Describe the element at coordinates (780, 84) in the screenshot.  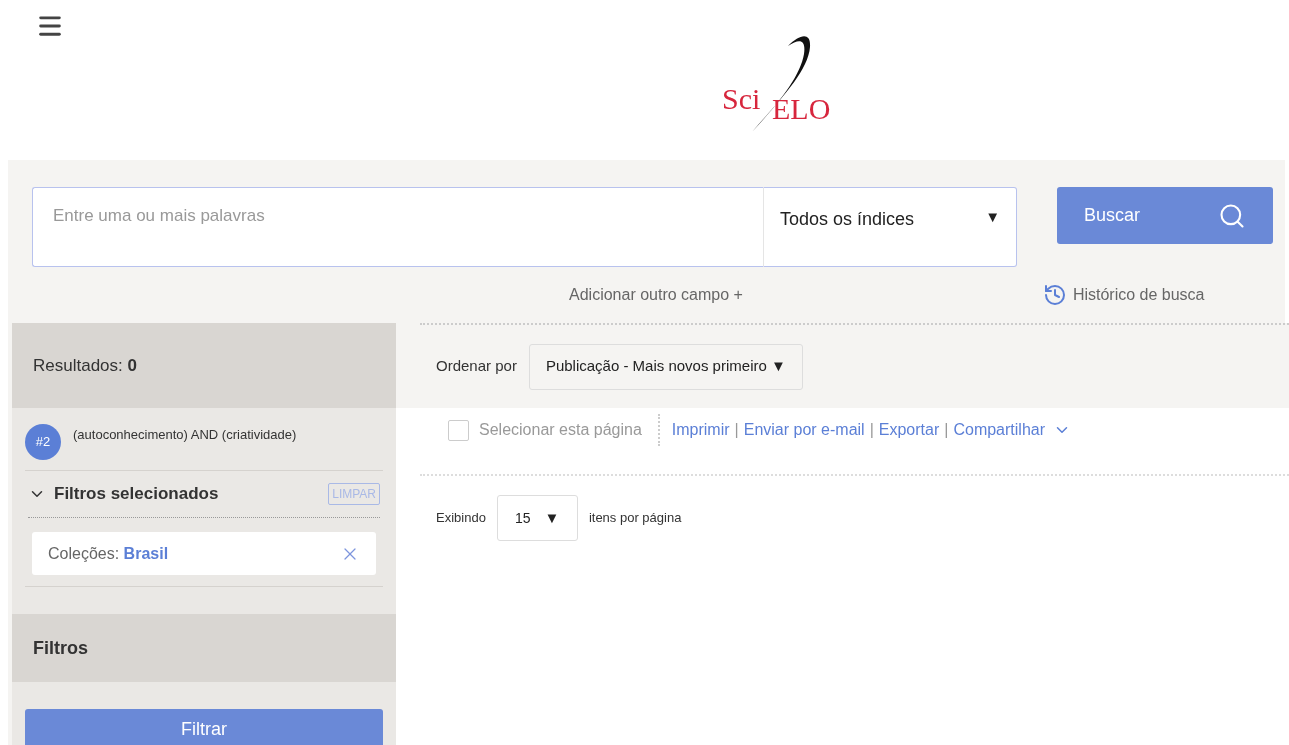
I see `logo: Sci ELO` at that location.